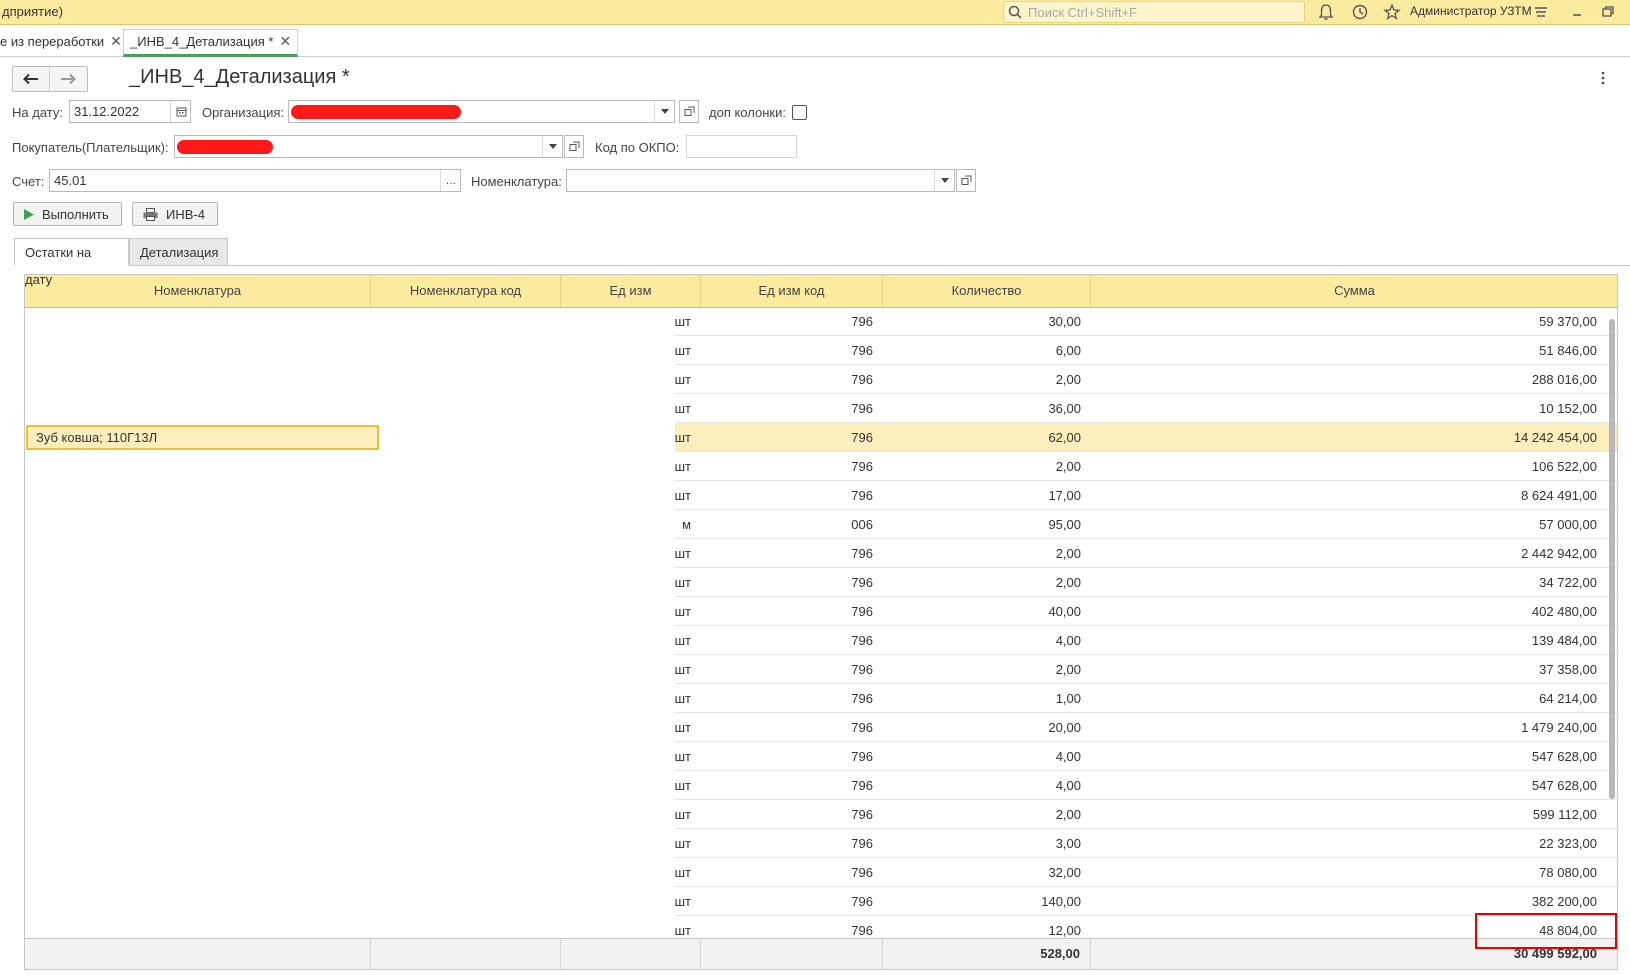  Describe the element at coordinates (71, 262) in the screenshot. I see `tab-balance-on-date: Остатки на дату` at that location.